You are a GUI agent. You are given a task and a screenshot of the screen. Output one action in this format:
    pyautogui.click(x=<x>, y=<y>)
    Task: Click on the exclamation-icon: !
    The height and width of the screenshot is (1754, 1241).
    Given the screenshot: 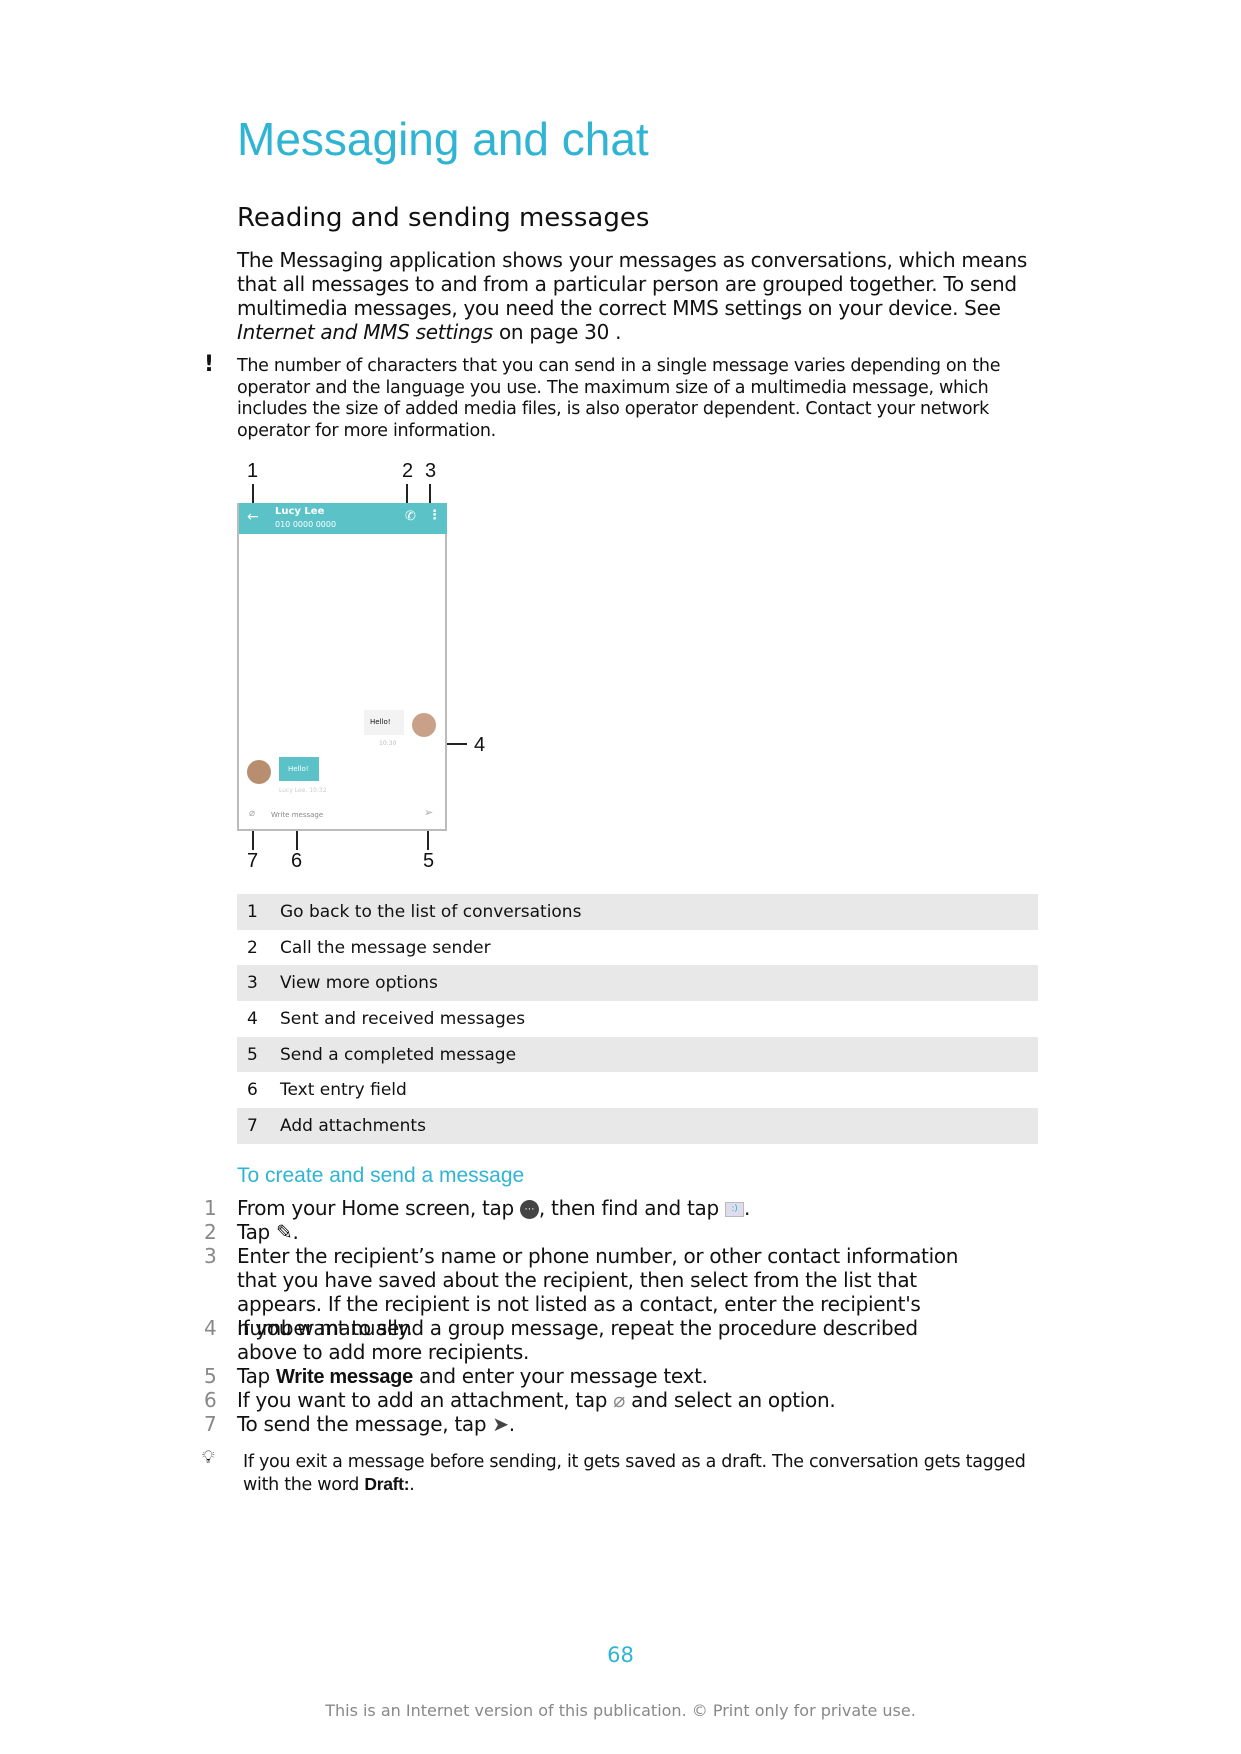 What is the action you would take?
    pyautogui.click(x=209, y=364)
    